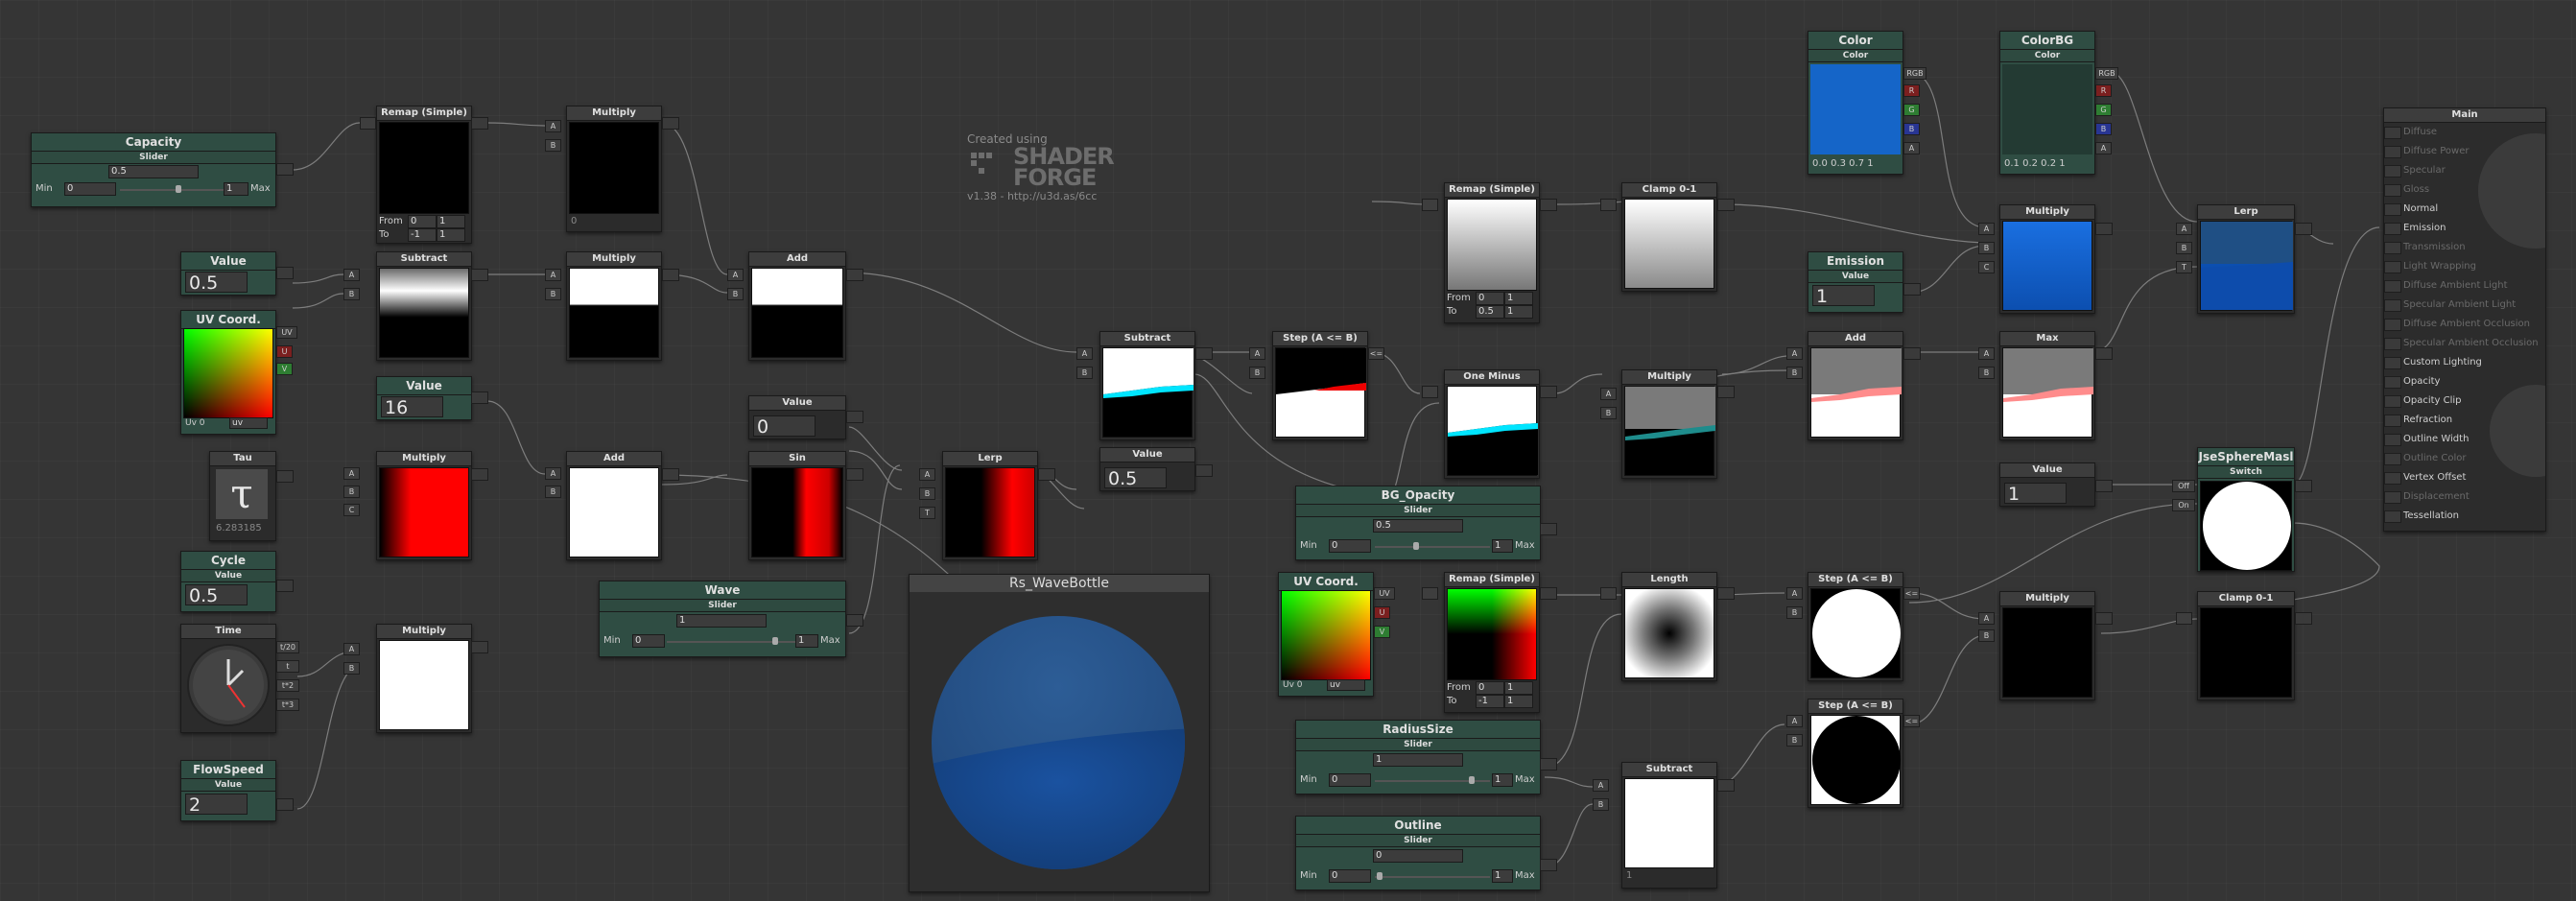 This screenshot has height=901, width=2576. Describe the element at coordinates (288, 647) in the screenshot. I see `out-t20: t/20` at that location.